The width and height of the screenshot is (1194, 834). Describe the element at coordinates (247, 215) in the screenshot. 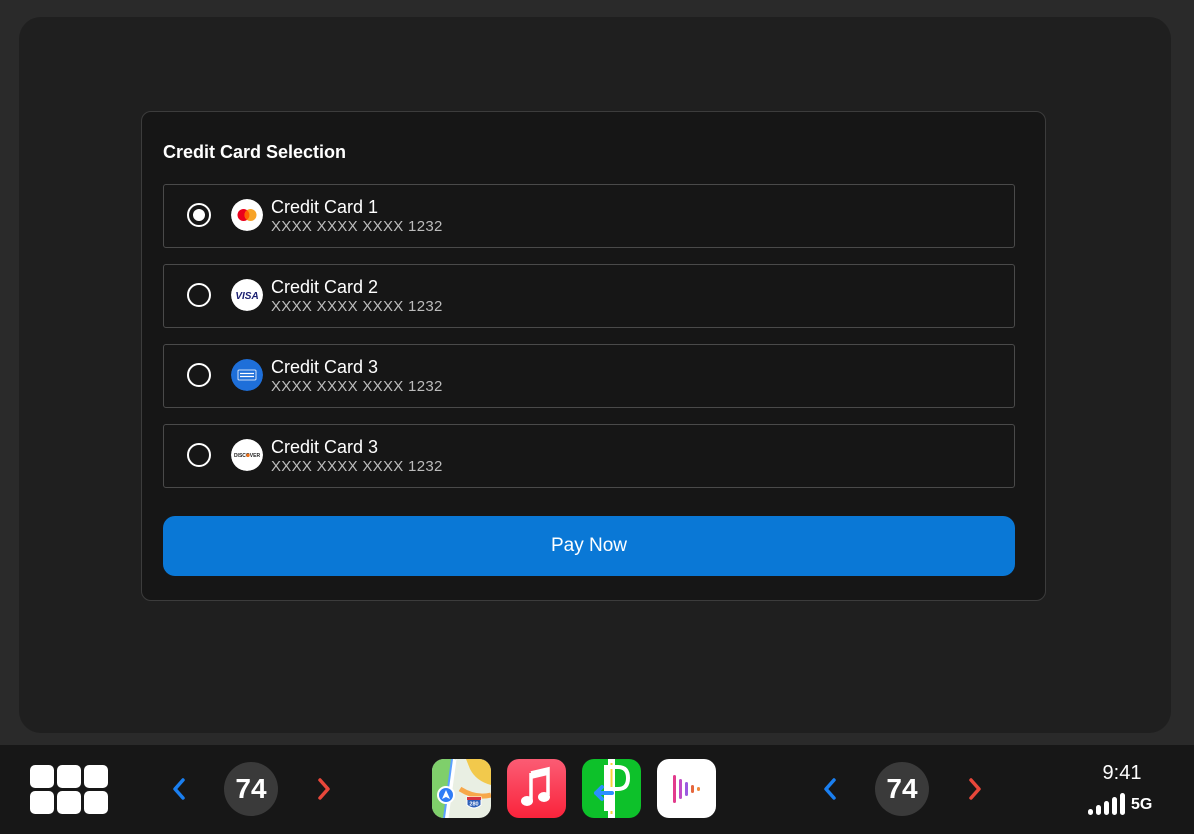

I see `mastercard-icon` at that location.